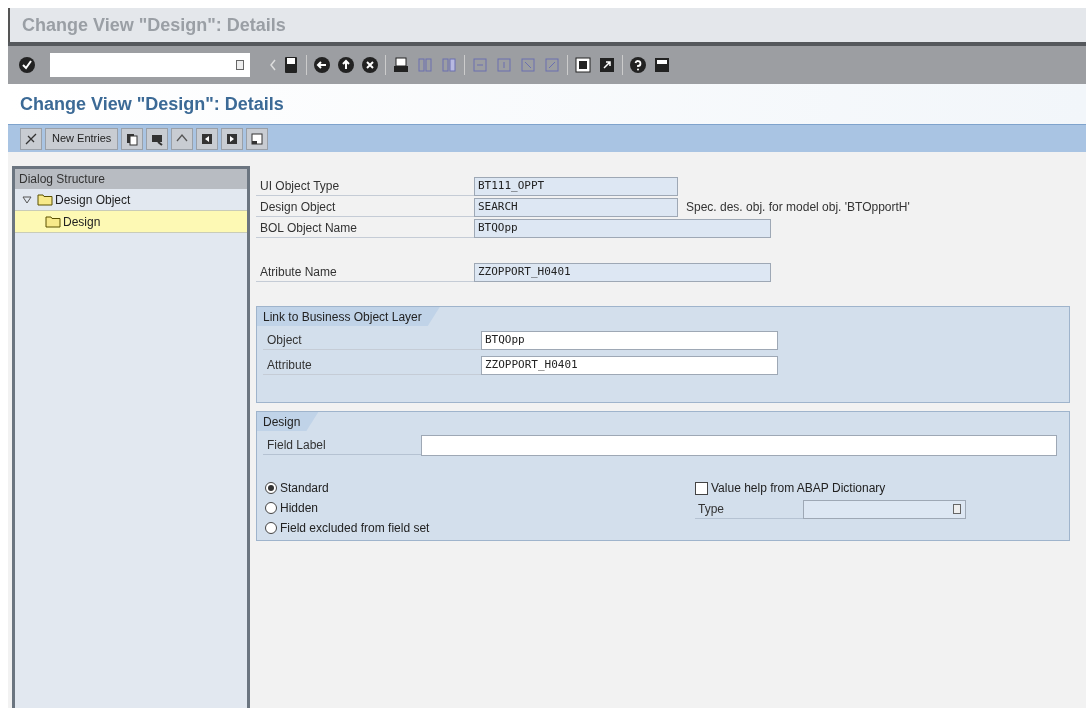  Describe the element at coordinates (365, 272) in the screenshot. I see `field-label: Atribute Name` at that location.